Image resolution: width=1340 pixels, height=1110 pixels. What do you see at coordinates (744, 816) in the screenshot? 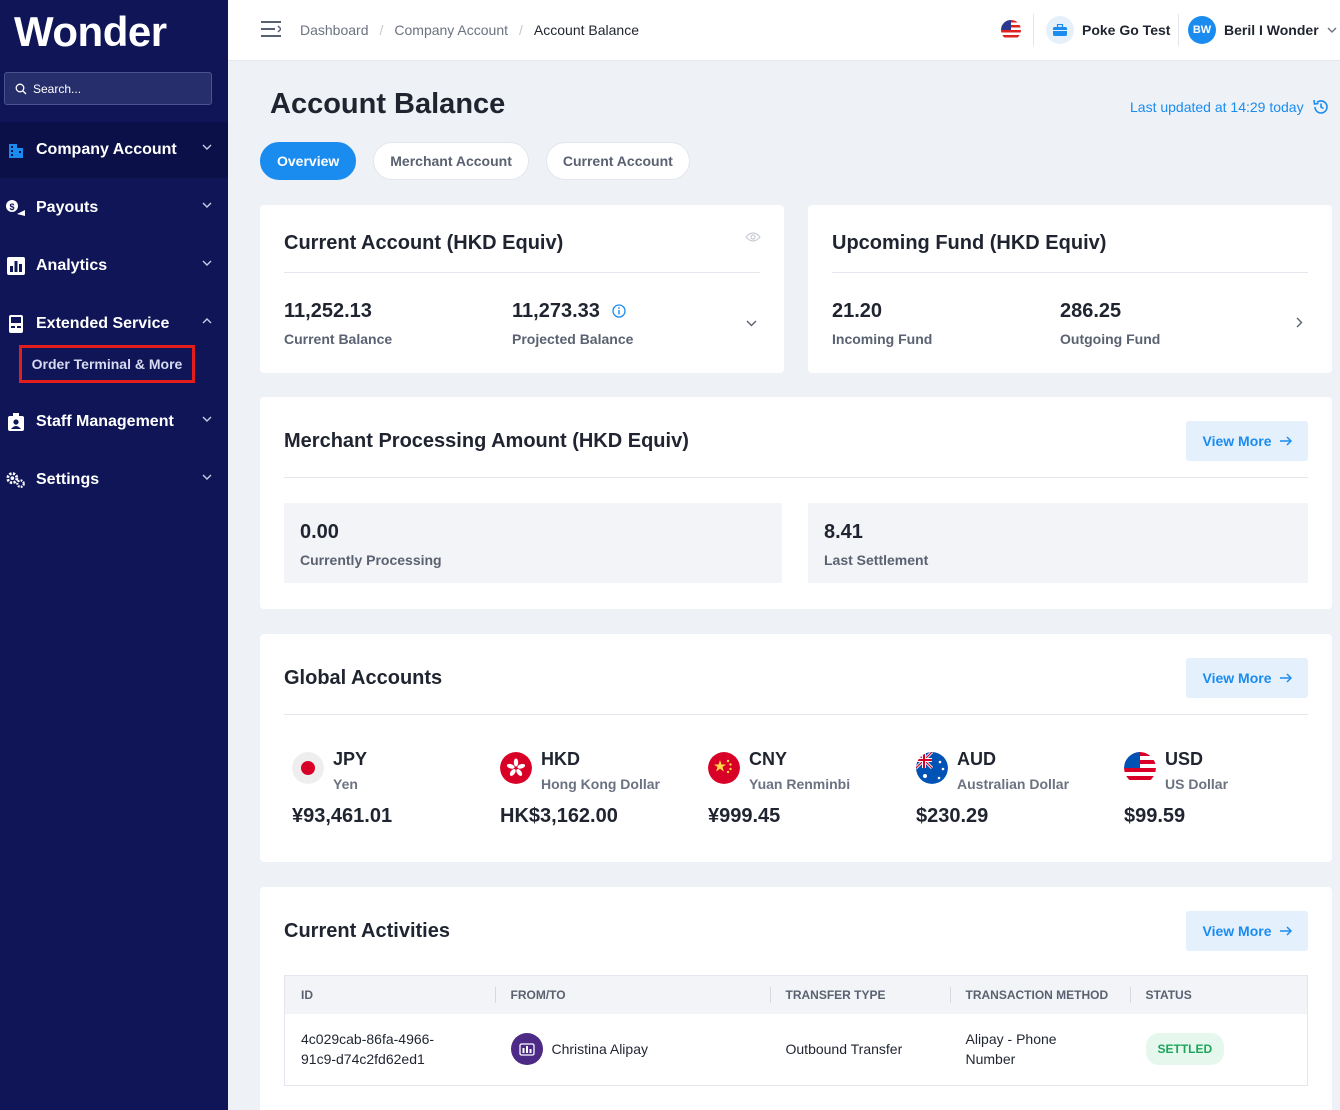
I see `currency-amount: ¥999.45` at bounding box center [744, 816].